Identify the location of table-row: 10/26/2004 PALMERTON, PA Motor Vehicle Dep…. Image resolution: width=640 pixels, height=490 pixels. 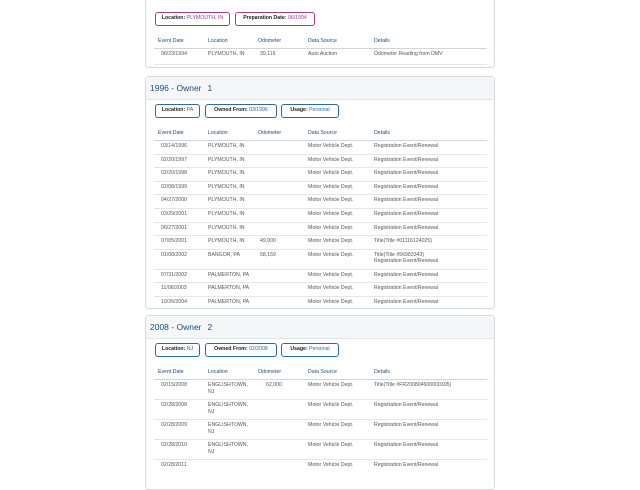
(300, 301).